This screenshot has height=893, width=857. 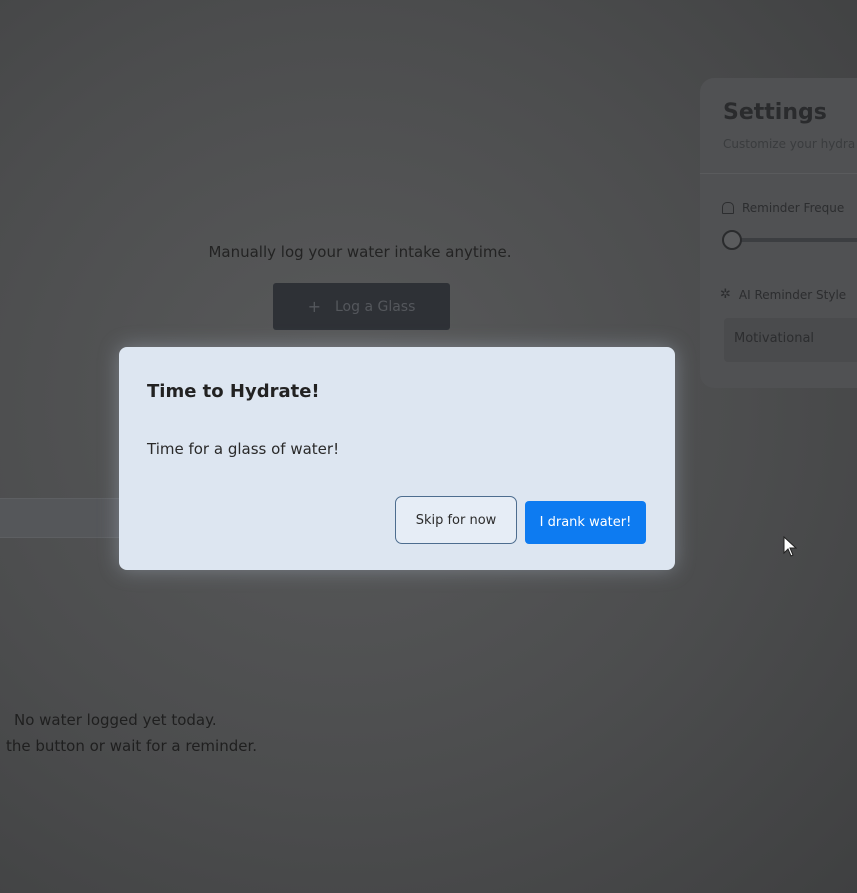 I want to click on reminder-frequency-label-row: Reminder Freque, so click(x=783, y=208).